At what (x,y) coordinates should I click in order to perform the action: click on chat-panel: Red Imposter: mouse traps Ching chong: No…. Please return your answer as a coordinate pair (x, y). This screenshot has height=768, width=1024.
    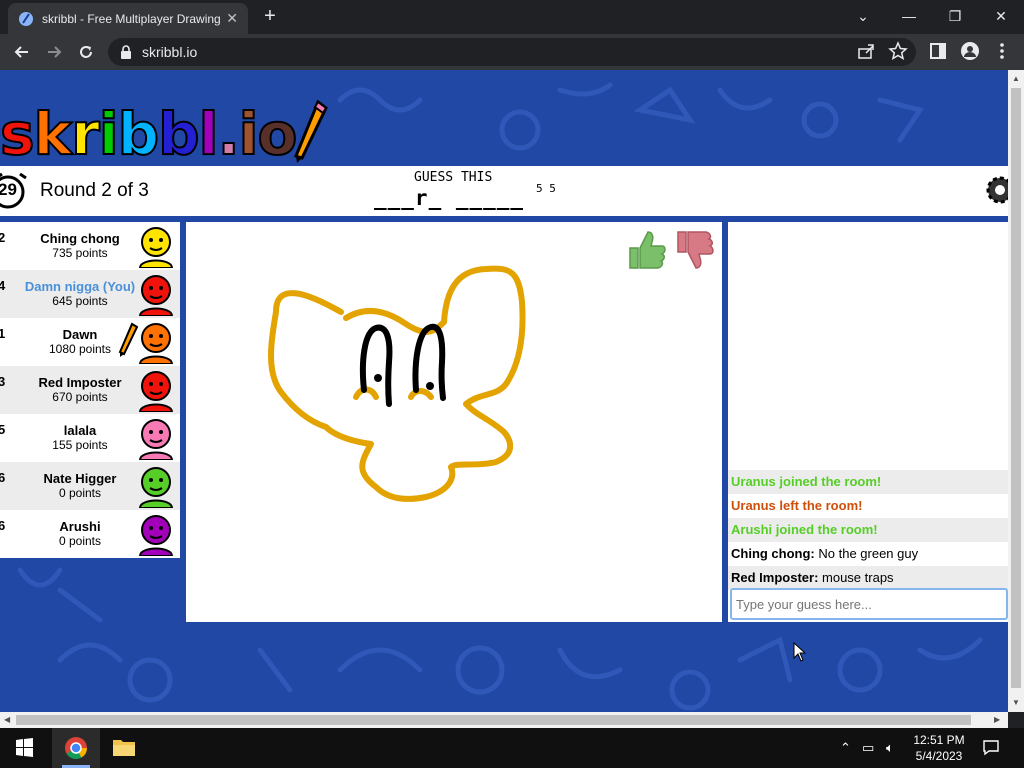
    Looking at the image, I should click on (868, 422).